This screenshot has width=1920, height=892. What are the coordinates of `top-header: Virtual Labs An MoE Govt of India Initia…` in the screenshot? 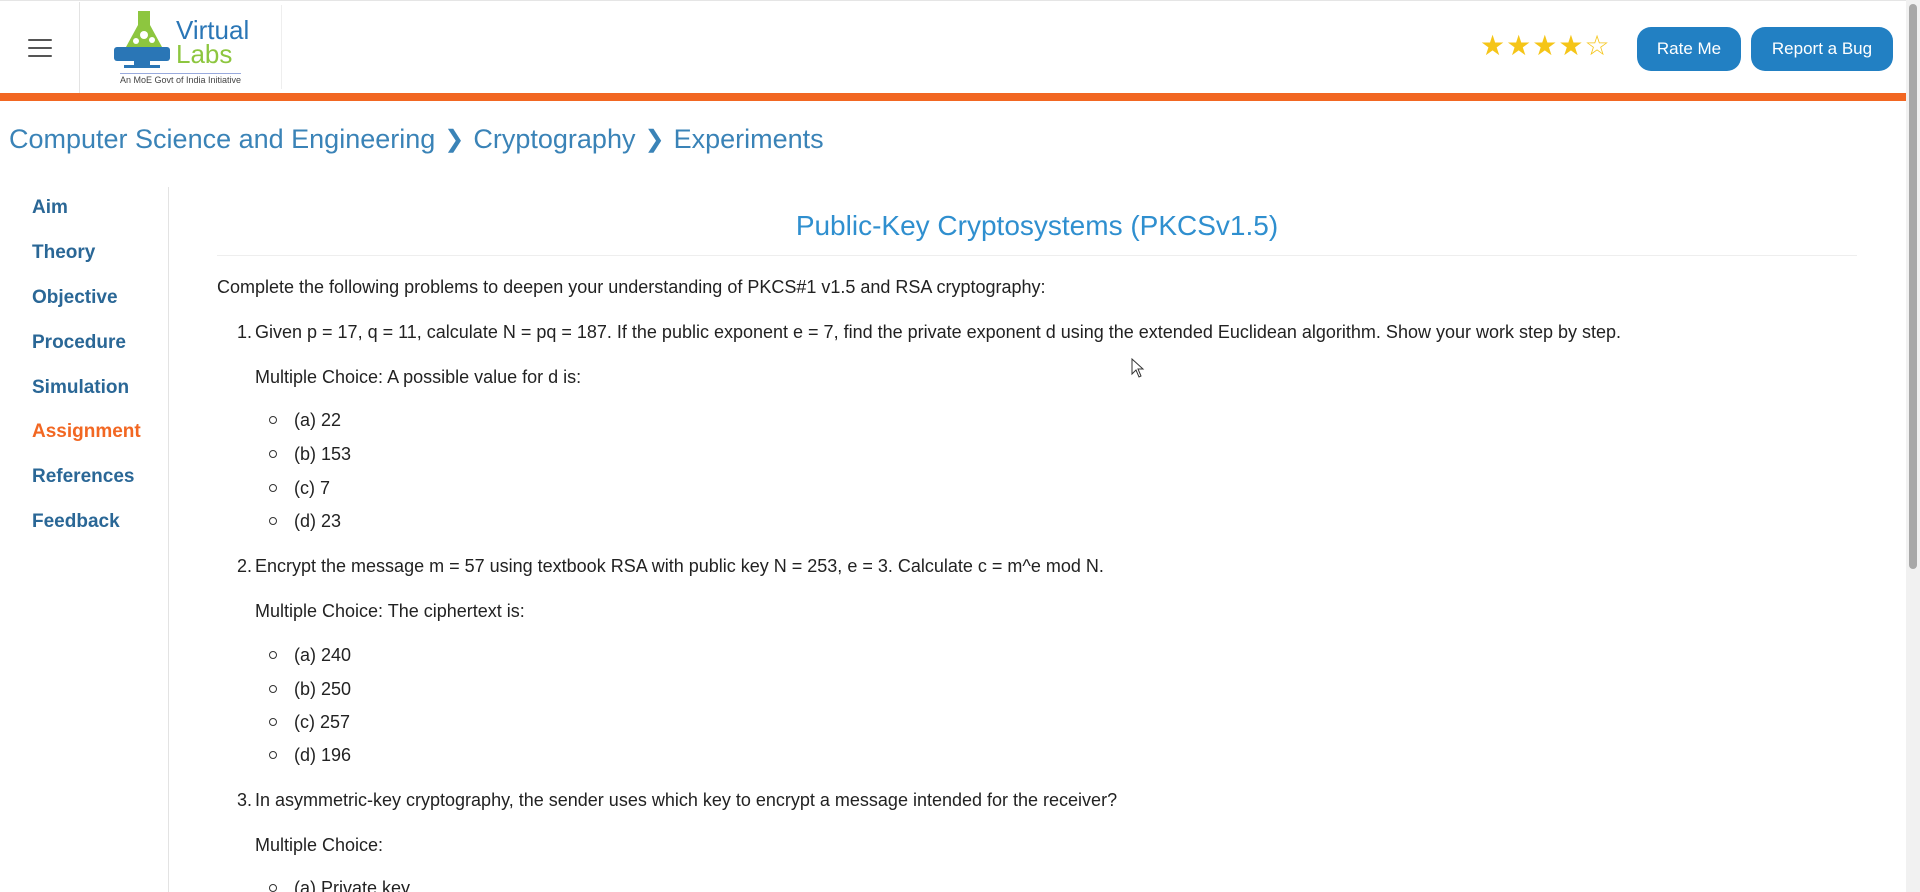 It's located at (953, 46).